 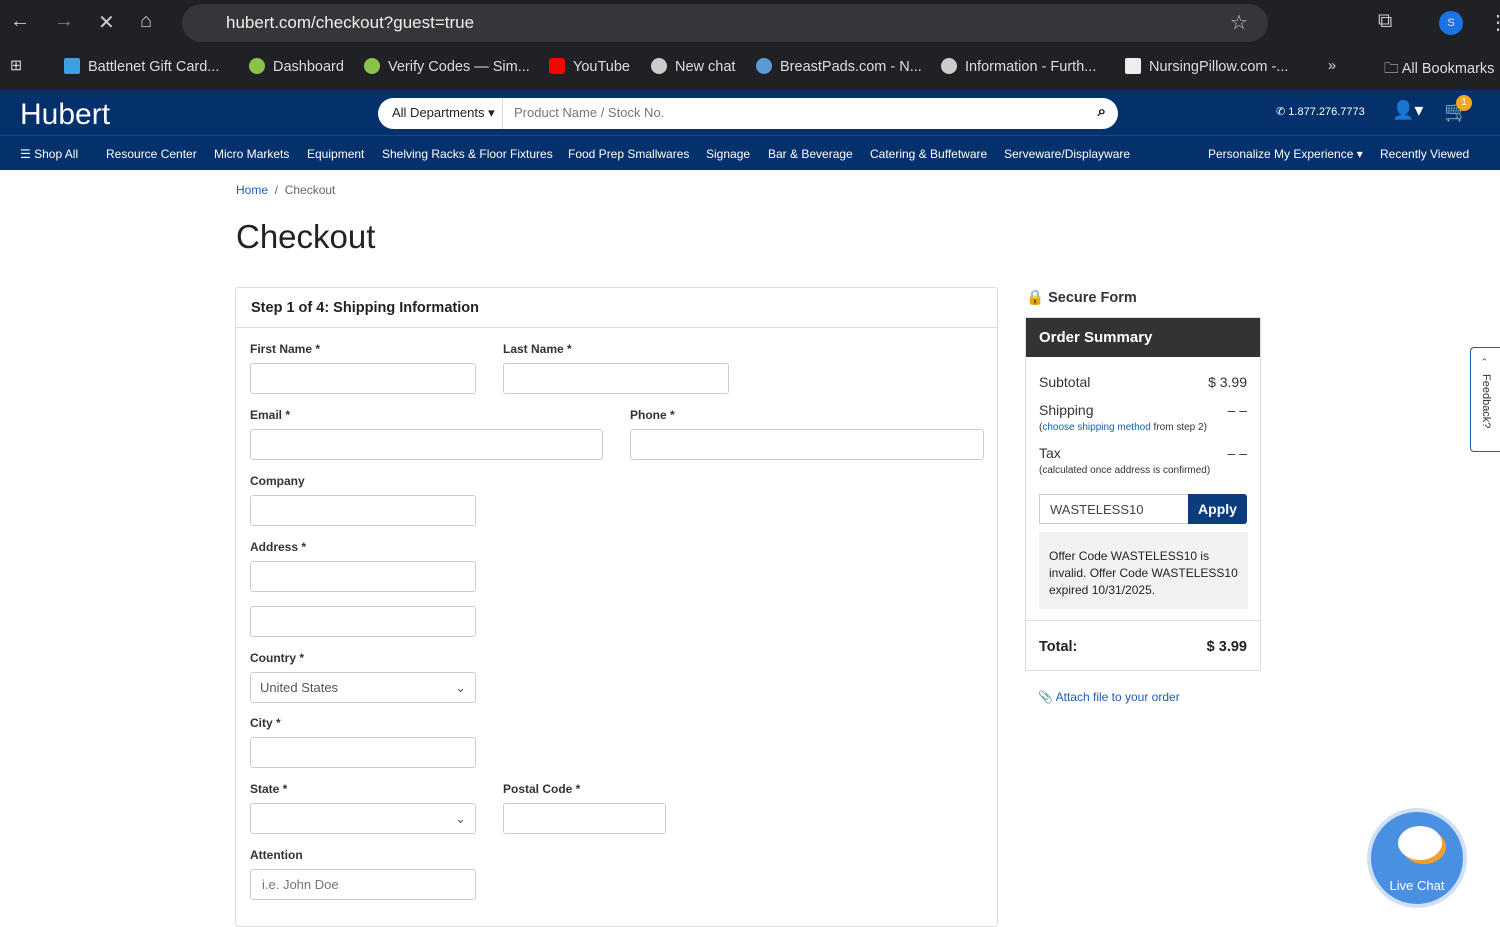 What do you see at coordinates (20, 21) in the screenshot?
I see `back-icon: ←` at bounding box center [20, 21].